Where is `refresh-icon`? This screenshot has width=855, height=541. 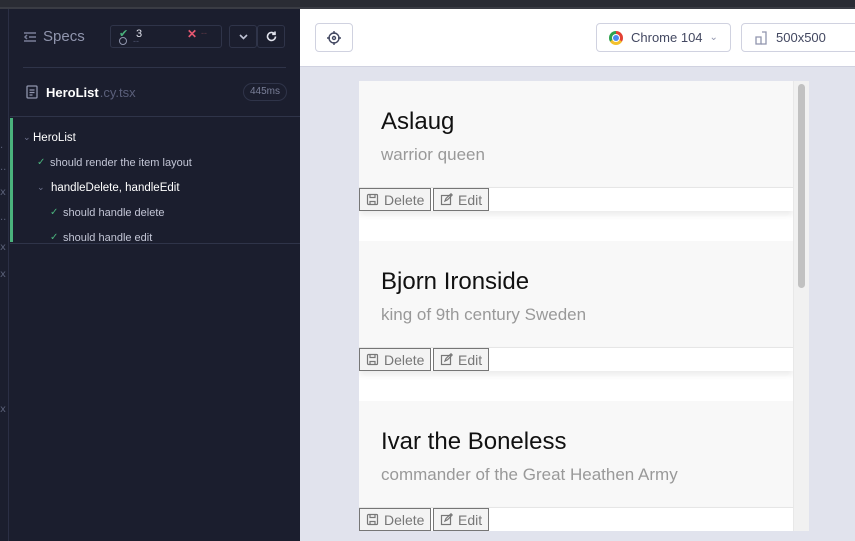
refresh-icon is located at coordinates (271, 36).